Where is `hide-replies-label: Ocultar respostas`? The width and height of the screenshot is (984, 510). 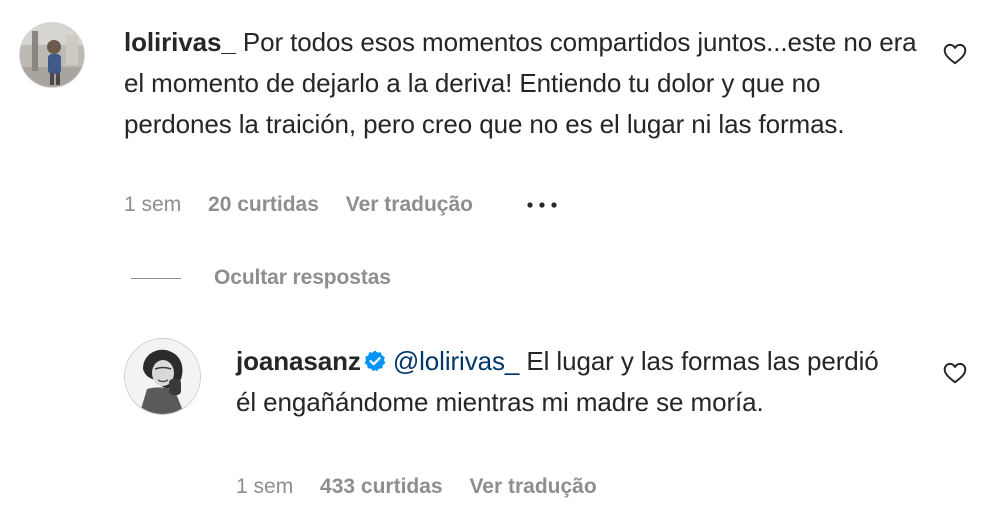 hide-replies-label: Ocultar respostas is located at coordinates (302, 277).